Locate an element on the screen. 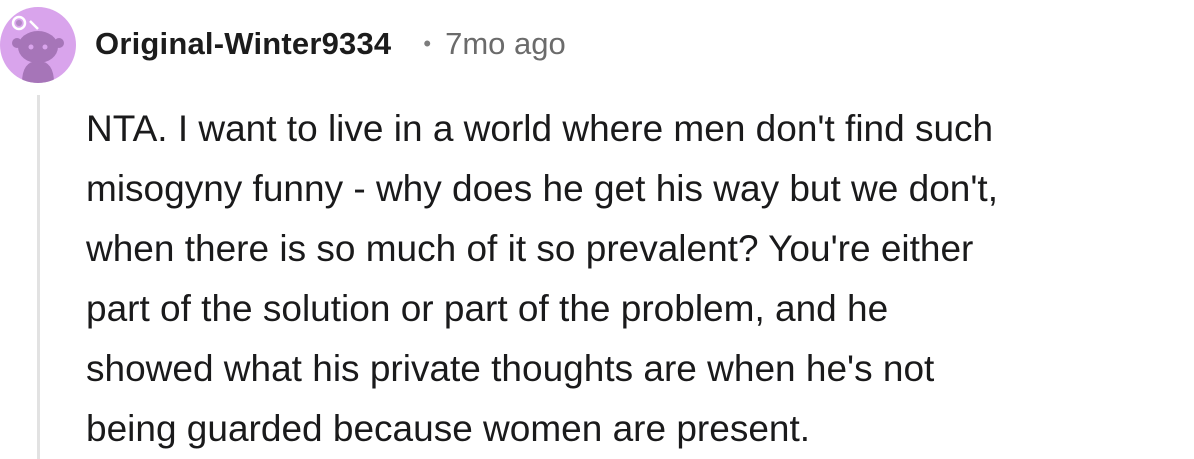  comment-body-line: being guarded because women are present. is located at coordinates (448, 428).